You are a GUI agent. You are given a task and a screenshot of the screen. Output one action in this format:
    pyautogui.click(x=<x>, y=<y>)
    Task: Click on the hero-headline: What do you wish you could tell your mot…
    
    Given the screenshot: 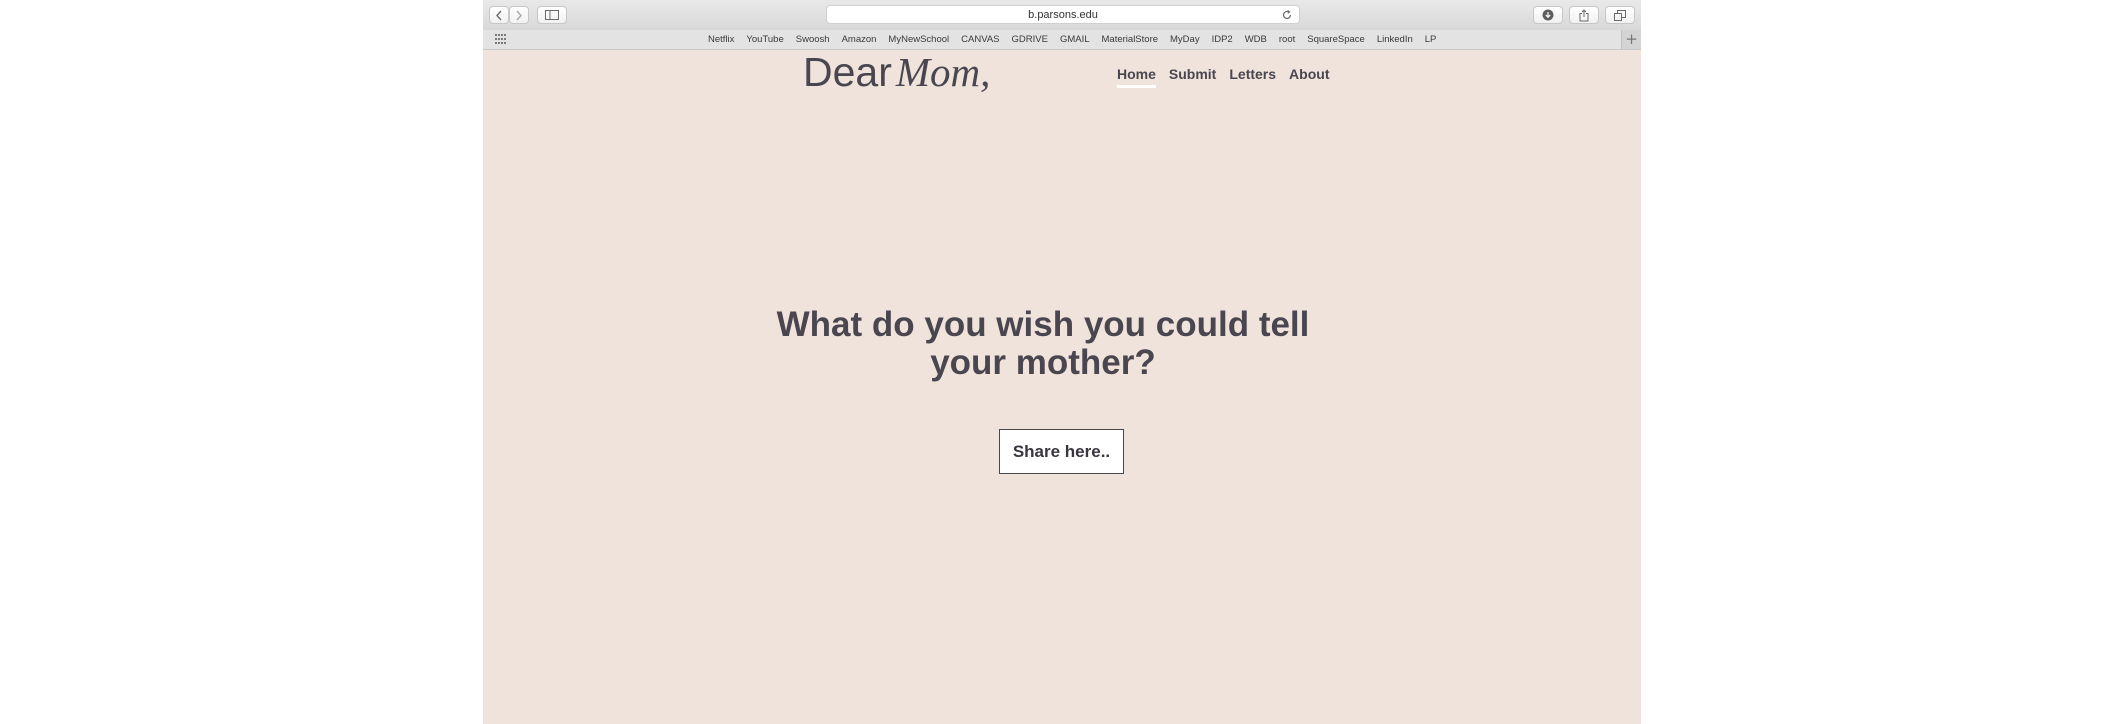 What is the action you would take?
    pyautogui.click(x=1043, y=344)
    